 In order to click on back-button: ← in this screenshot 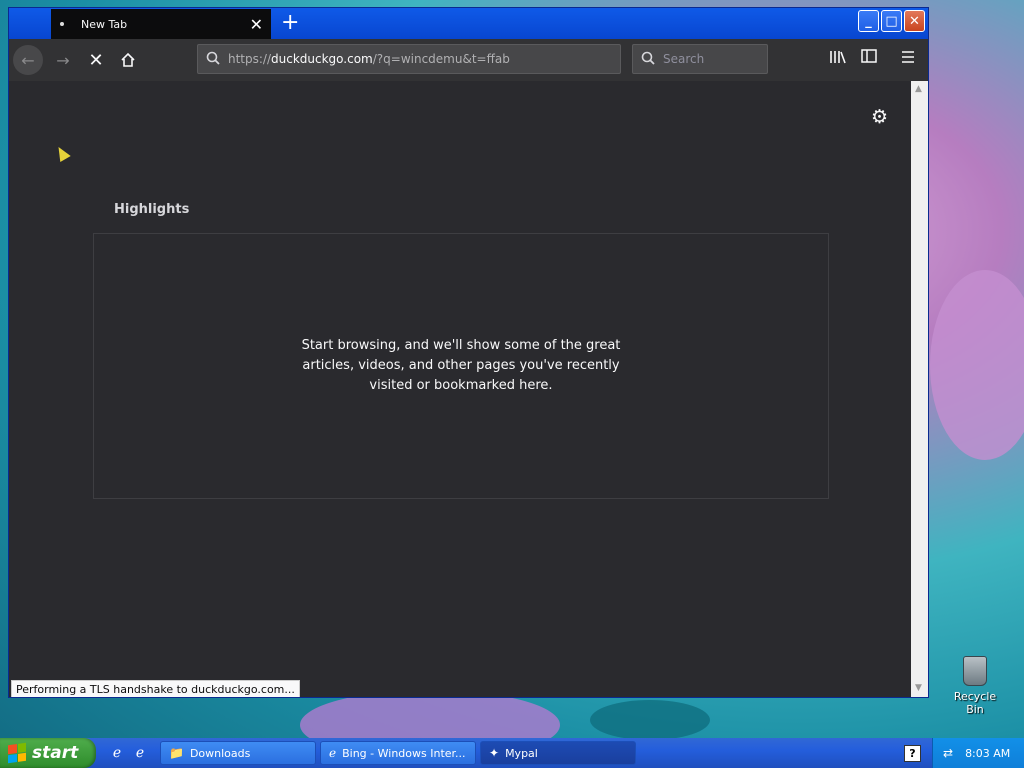, I will do `click(28, 60)`.